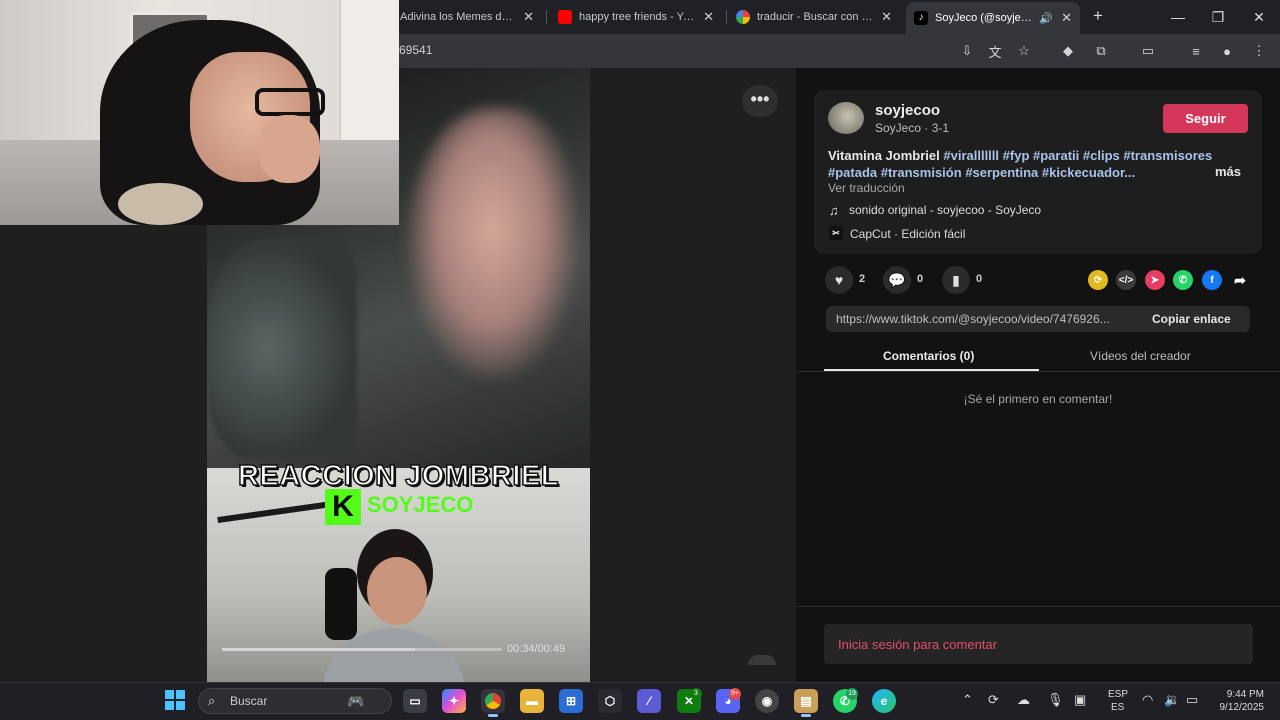  What do you see at coordinates (649, 701) in the screenshot?
I see `visual-studio-icon: ⁄` at bounding box center [649, 701].